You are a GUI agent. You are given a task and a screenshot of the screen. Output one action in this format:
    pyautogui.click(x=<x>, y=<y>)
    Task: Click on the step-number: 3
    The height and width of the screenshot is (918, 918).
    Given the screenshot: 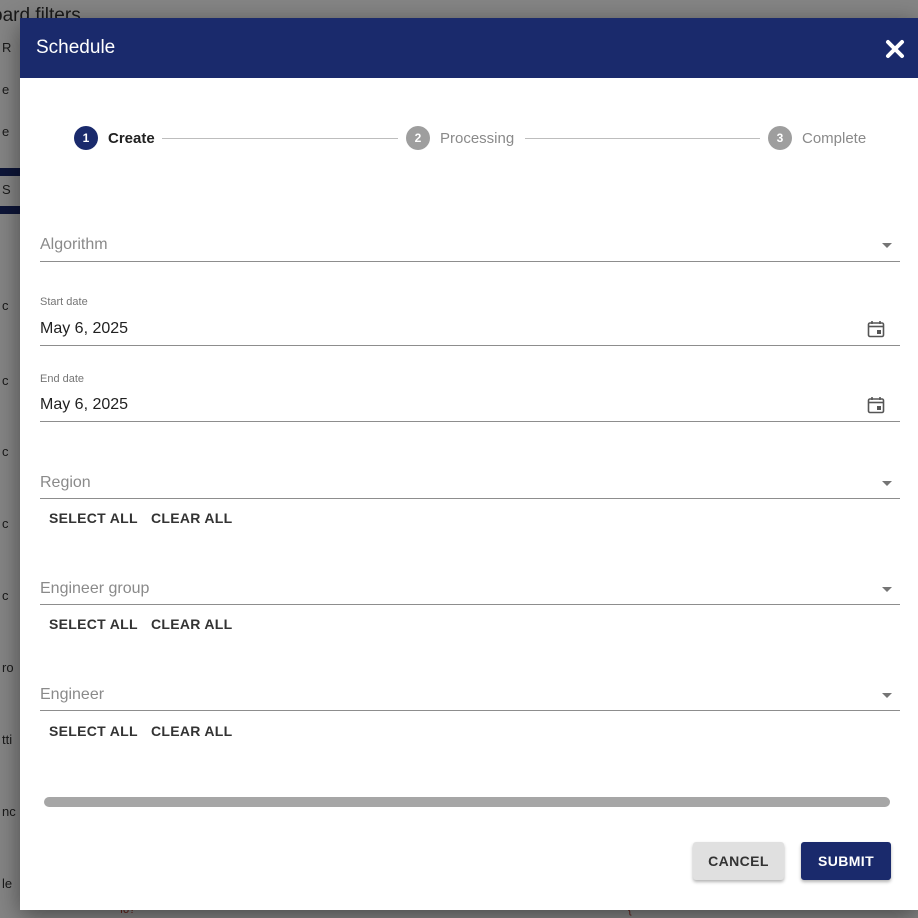 What is the action you would take?
    pyautogui.click(x=780, y=138)
    